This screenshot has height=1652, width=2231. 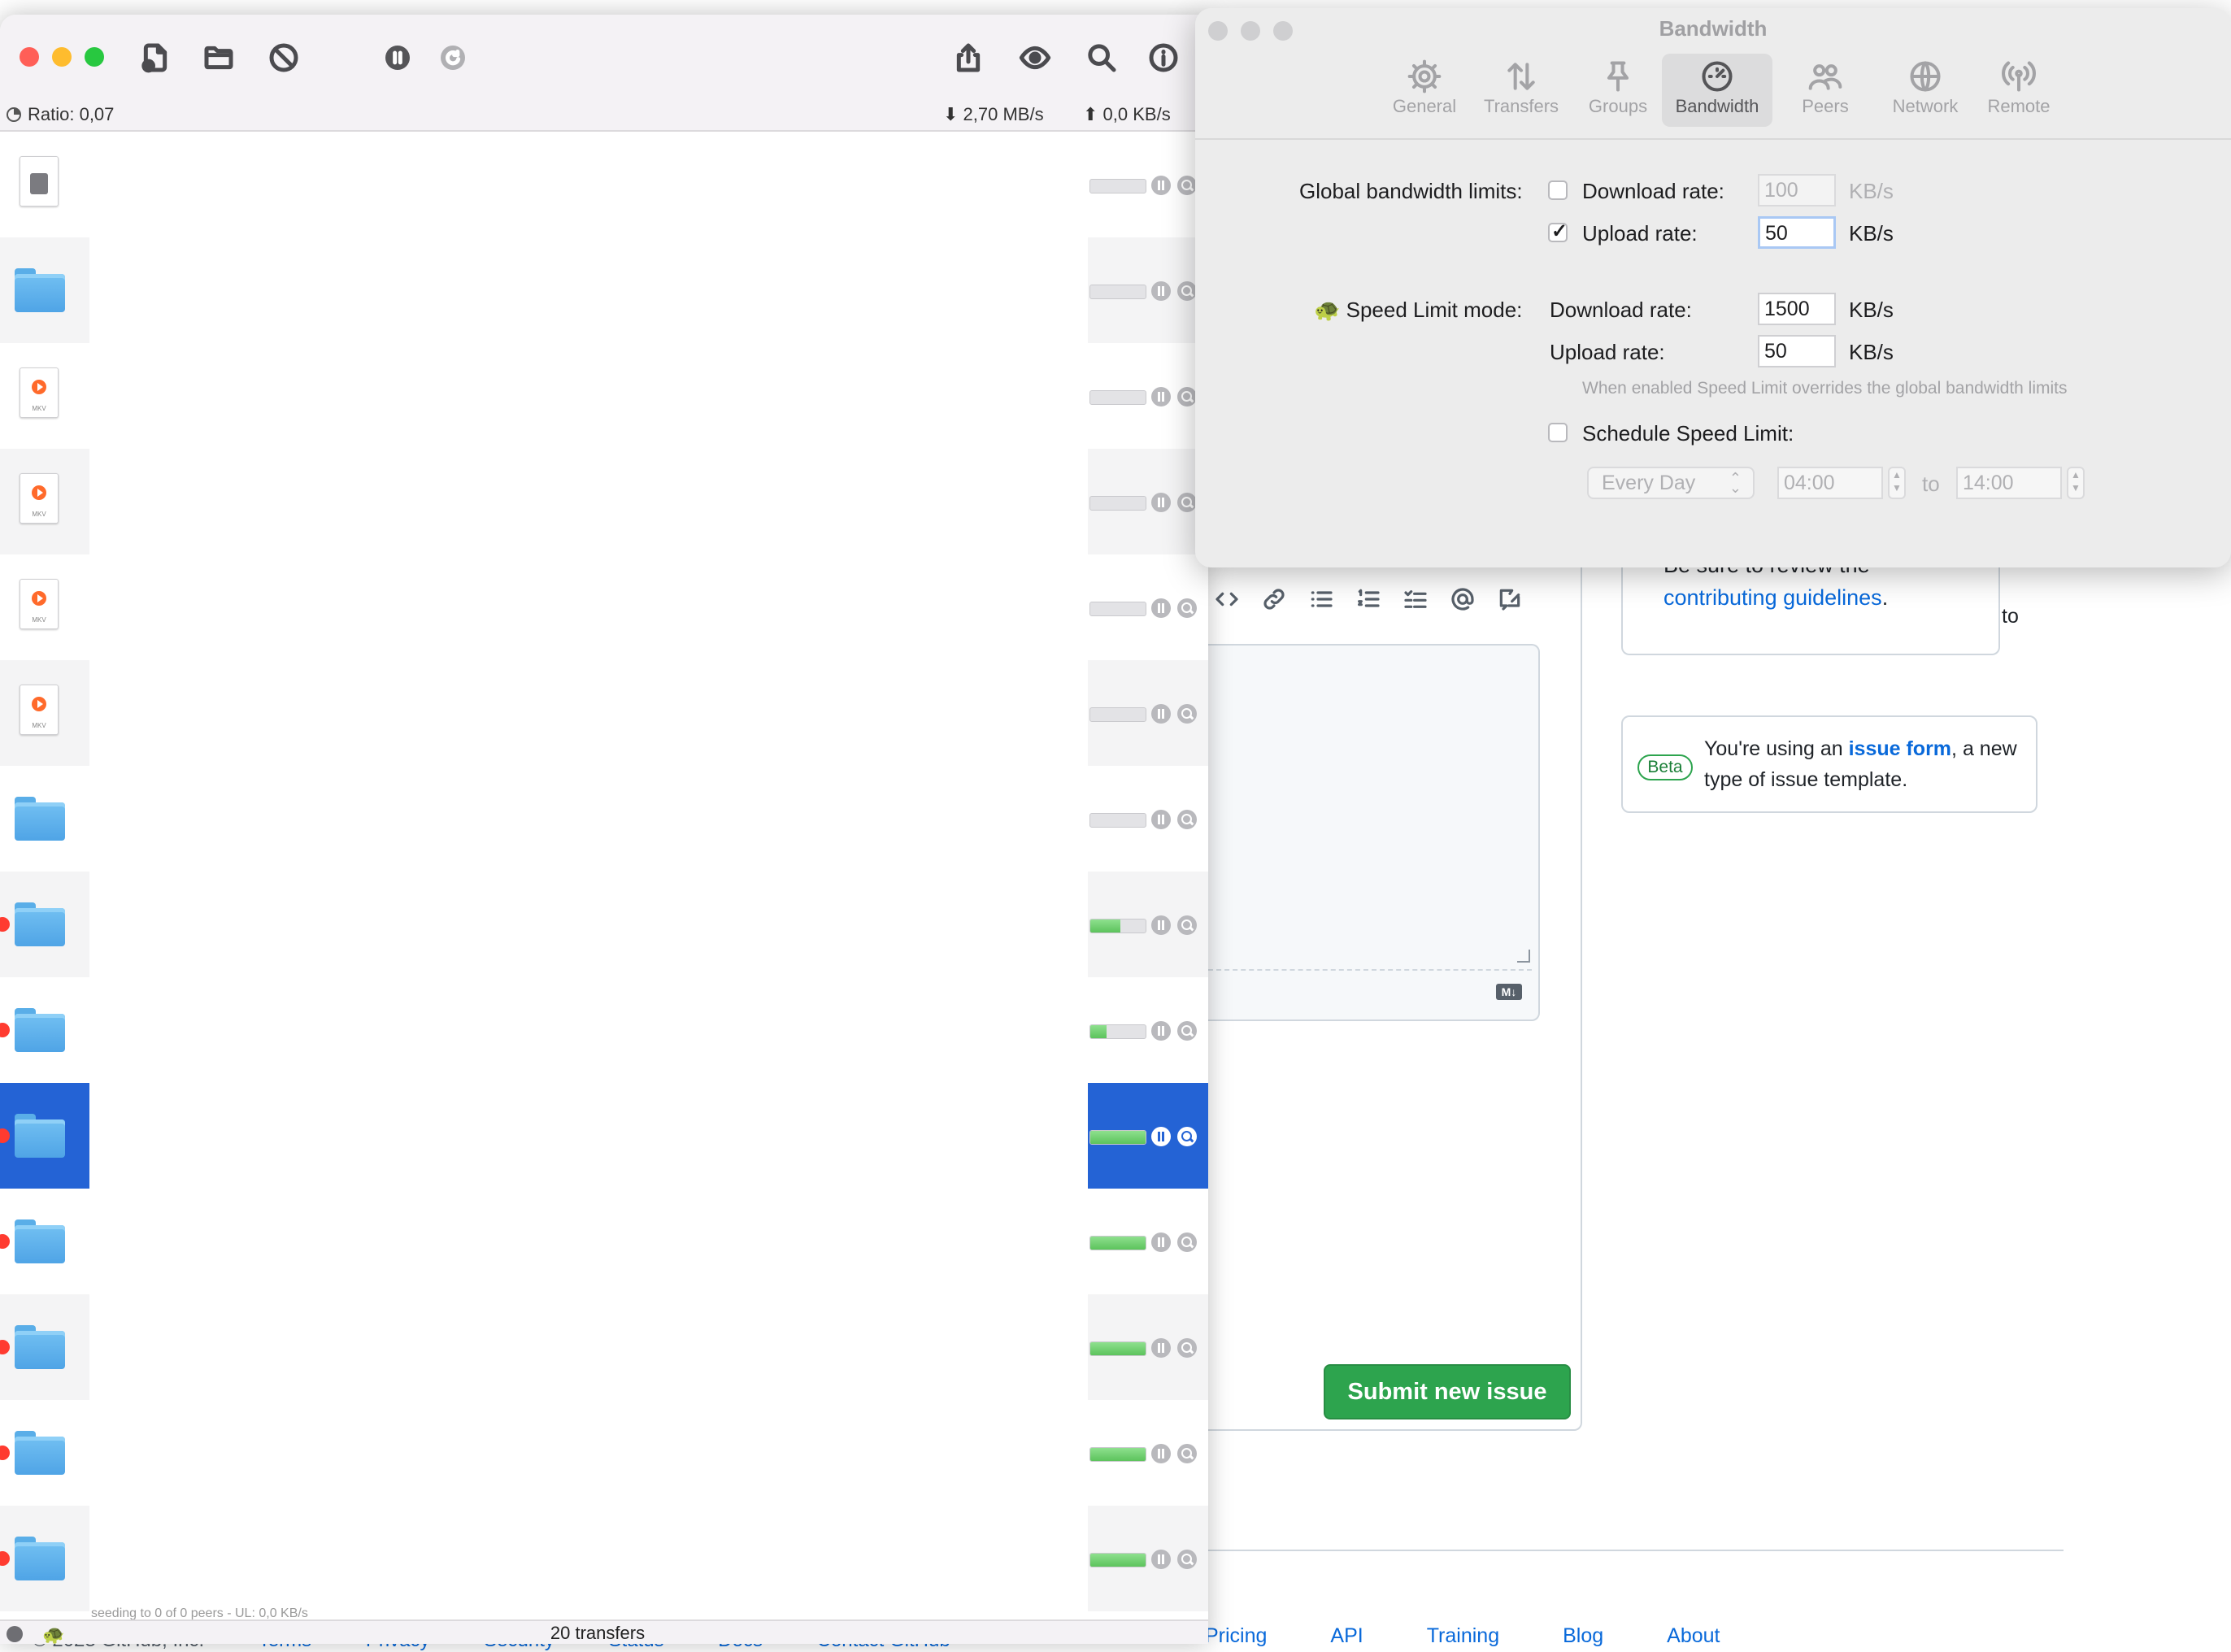 I want to click on remove-transfer-icon, so click(x=283, y=57).